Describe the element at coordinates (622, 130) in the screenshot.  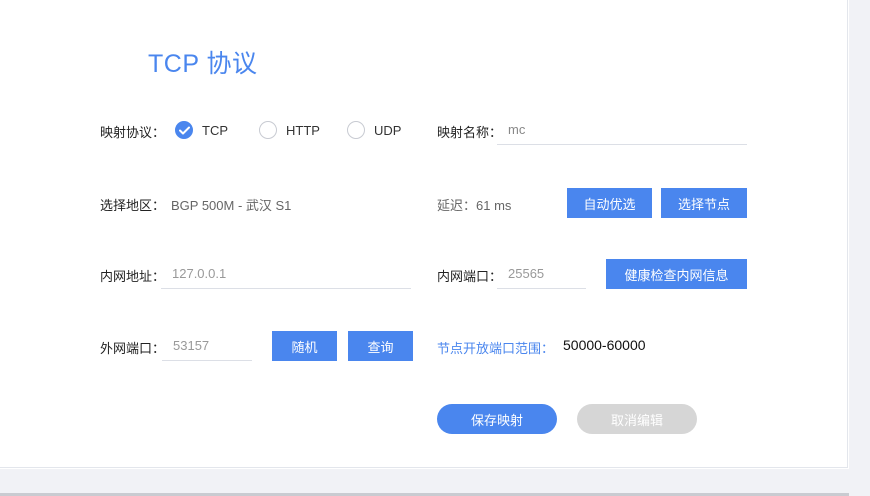
I see `mapping-name-input` at that location.